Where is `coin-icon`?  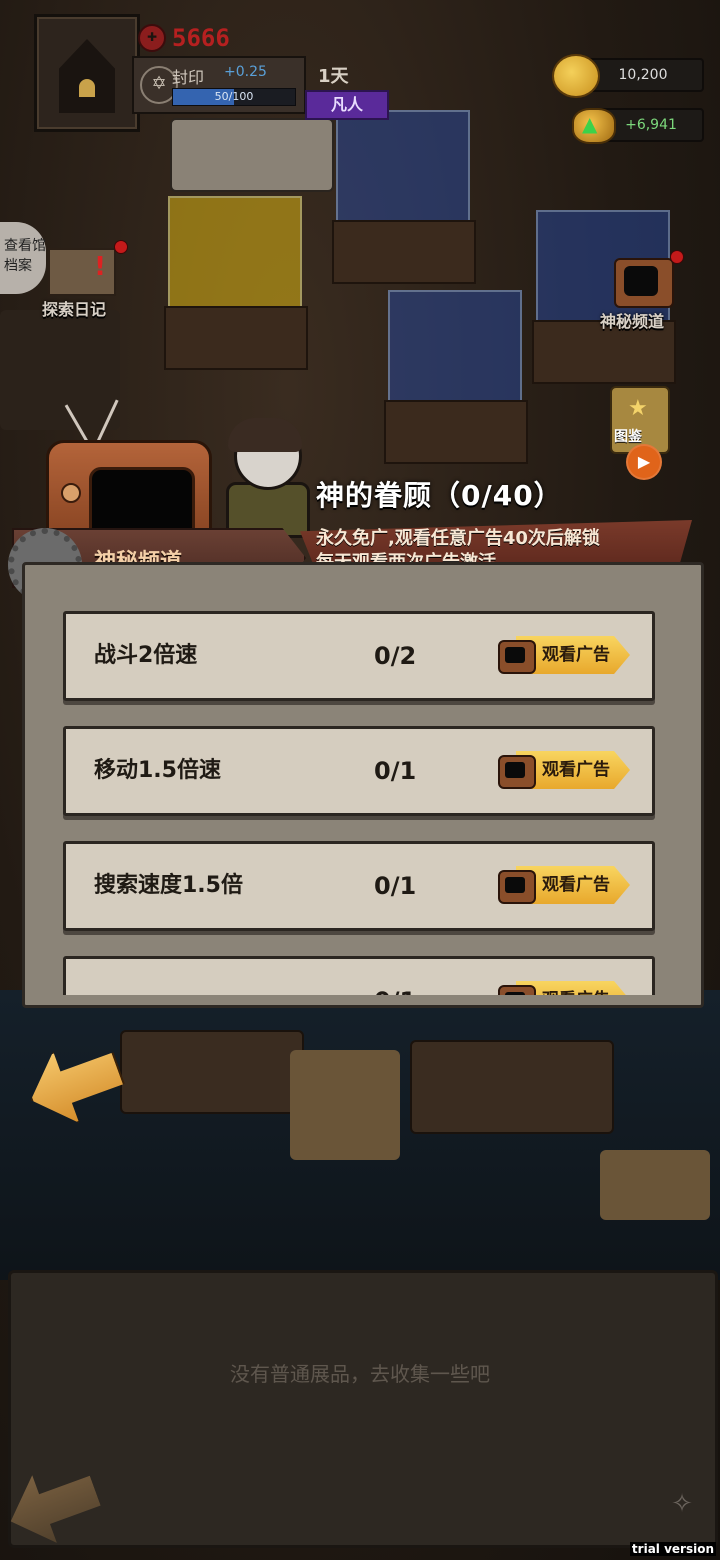 coin-icon is located at coordinates (576, 76).